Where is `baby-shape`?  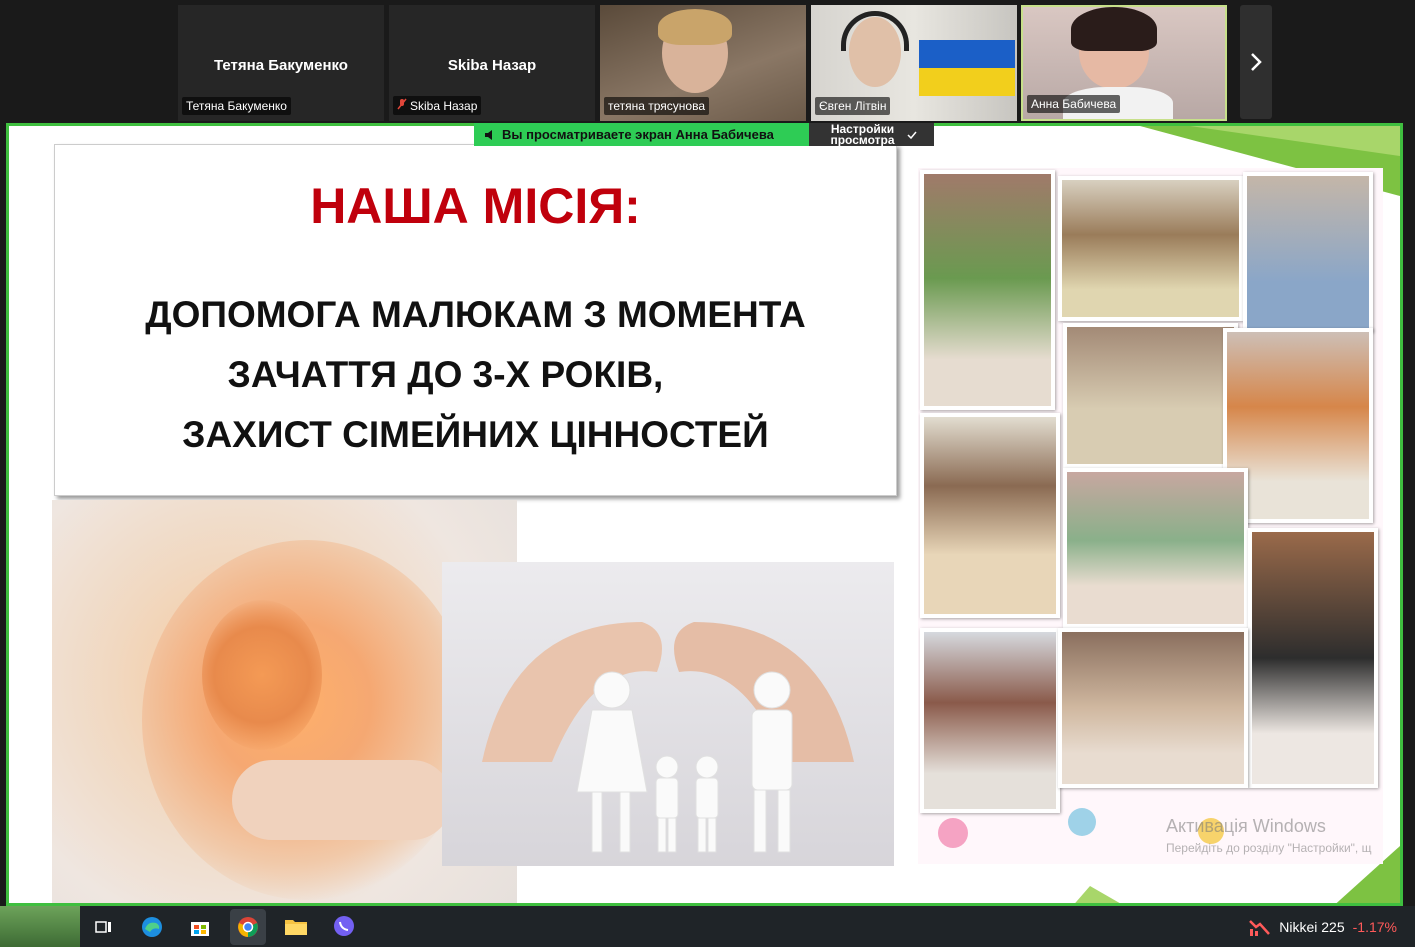 baby-shape is located at coordinates (262, 675).